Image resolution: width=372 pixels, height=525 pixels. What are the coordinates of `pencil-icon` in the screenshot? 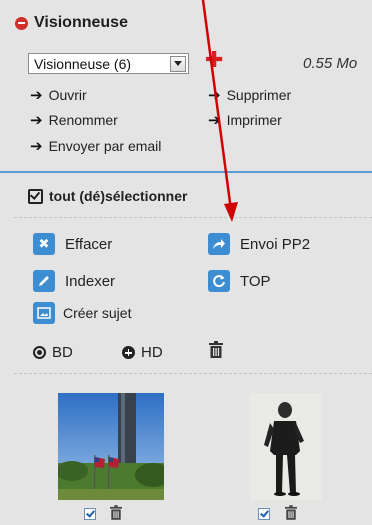 It's located at (44, 281).